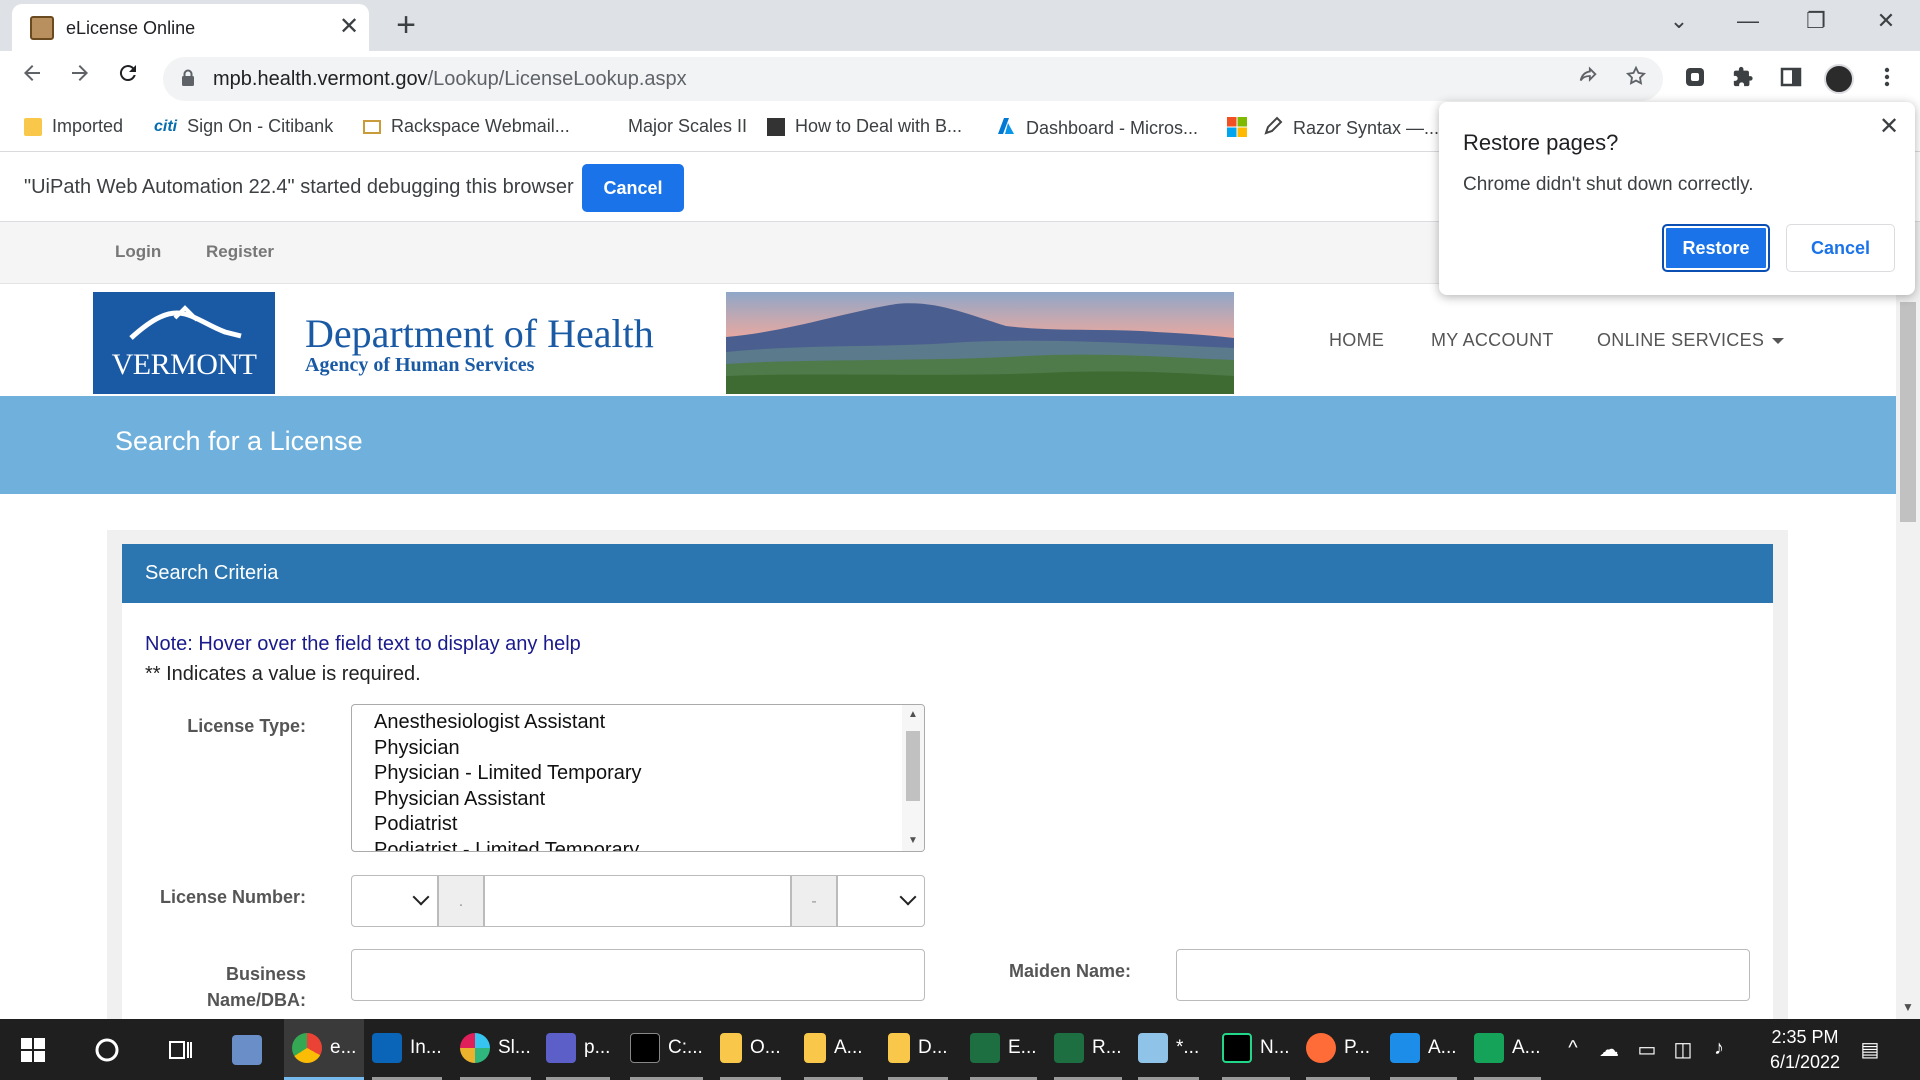  What do you see at coordinates (633, 188) in the screenshot?
I see `infobar-cancel-button: Cancel` at bounding box center [633, 188].